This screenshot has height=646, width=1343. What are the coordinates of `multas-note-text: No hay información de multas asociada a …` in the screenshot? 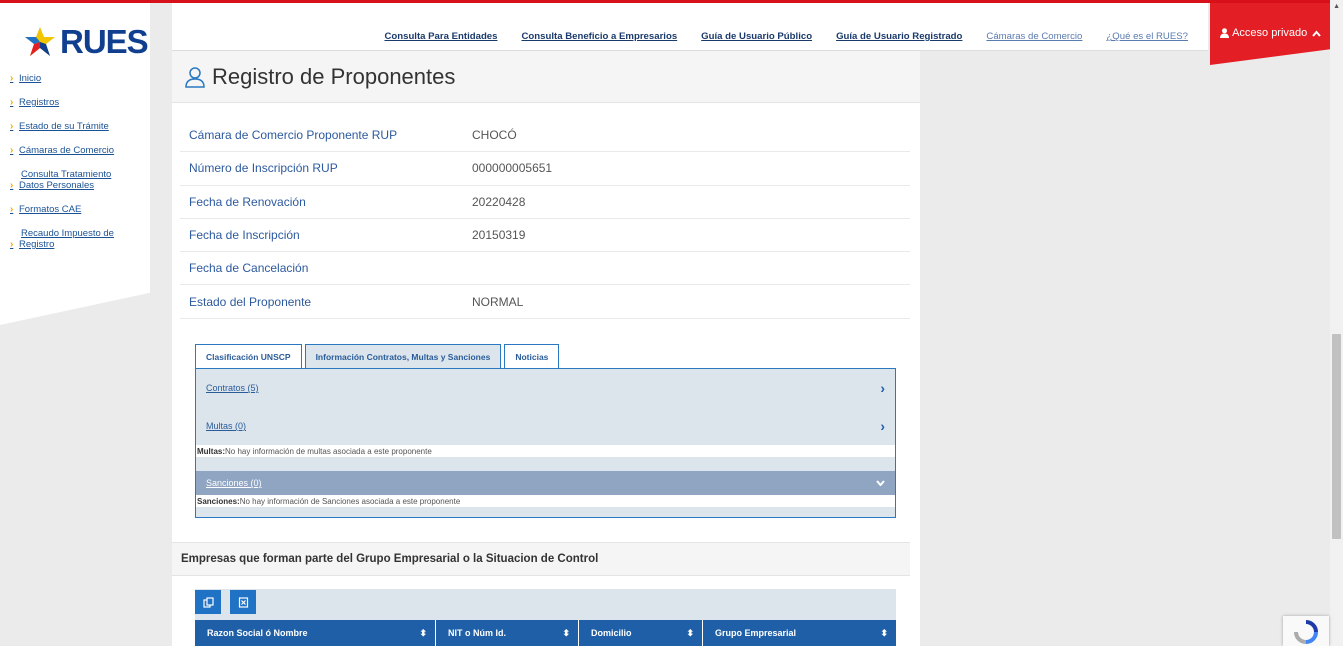 It's located at (328, 451).